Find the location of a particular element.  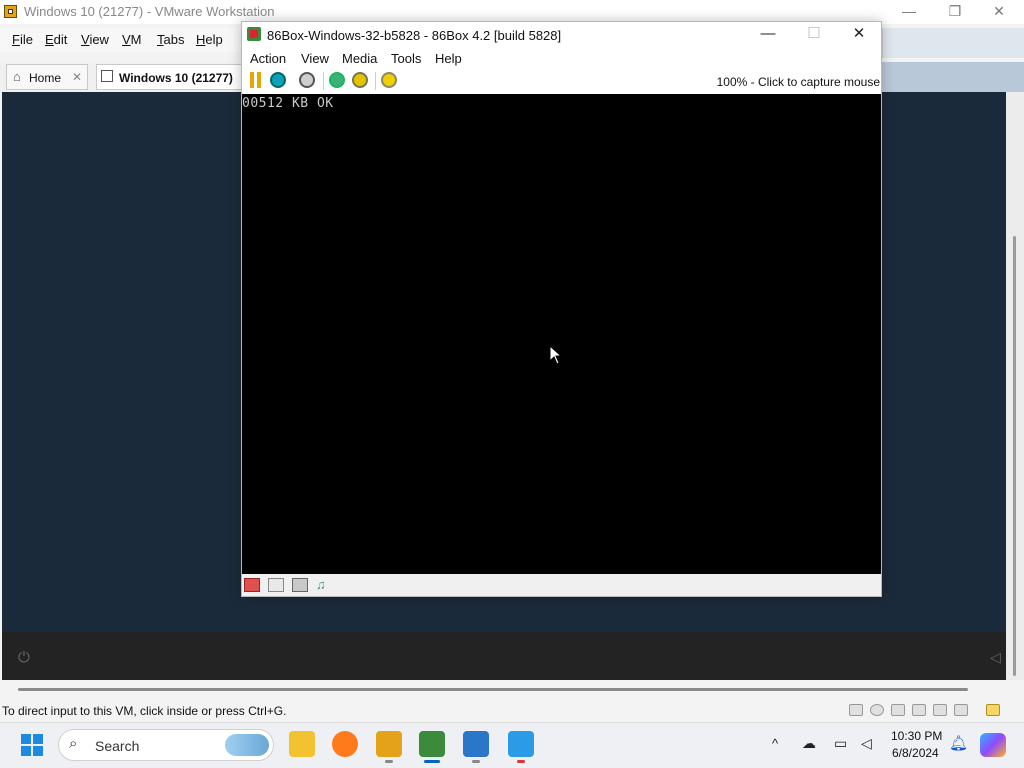

paint-icon is located at coordinates (521, 744).